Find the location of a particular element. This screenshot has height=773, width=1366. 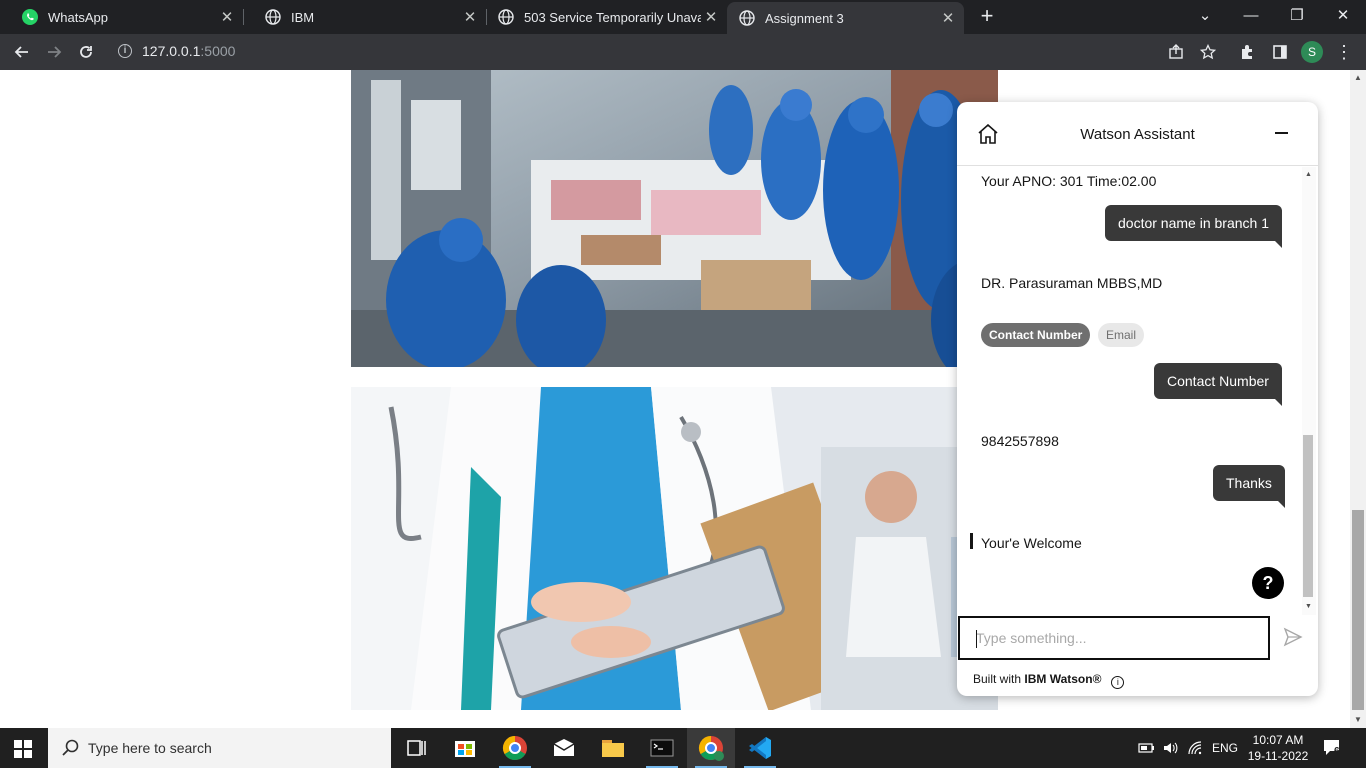

tab-503-service: 503 Service Temporarily Unavaila ✕ is located at coordinates (601, 17).